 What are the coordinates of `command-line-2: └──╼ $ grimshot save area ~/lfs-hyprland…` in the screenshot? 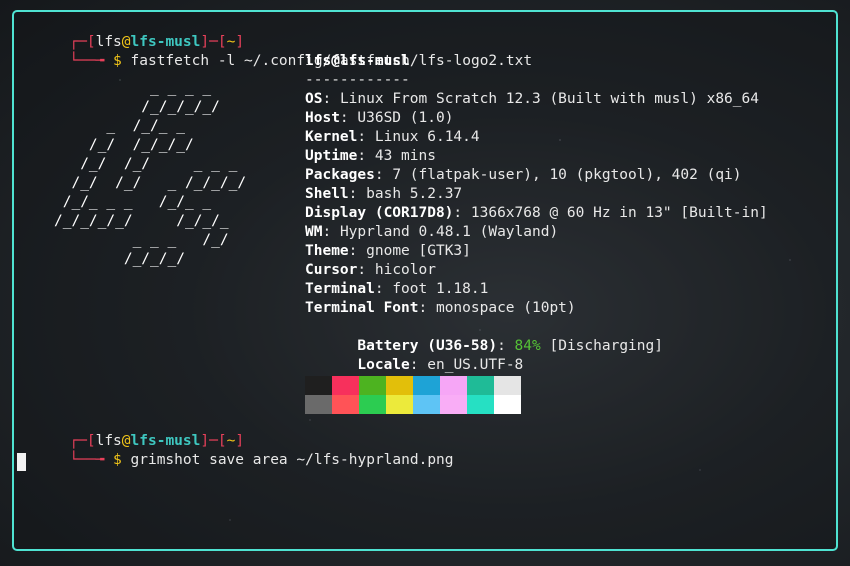 It's located at (235, 450).